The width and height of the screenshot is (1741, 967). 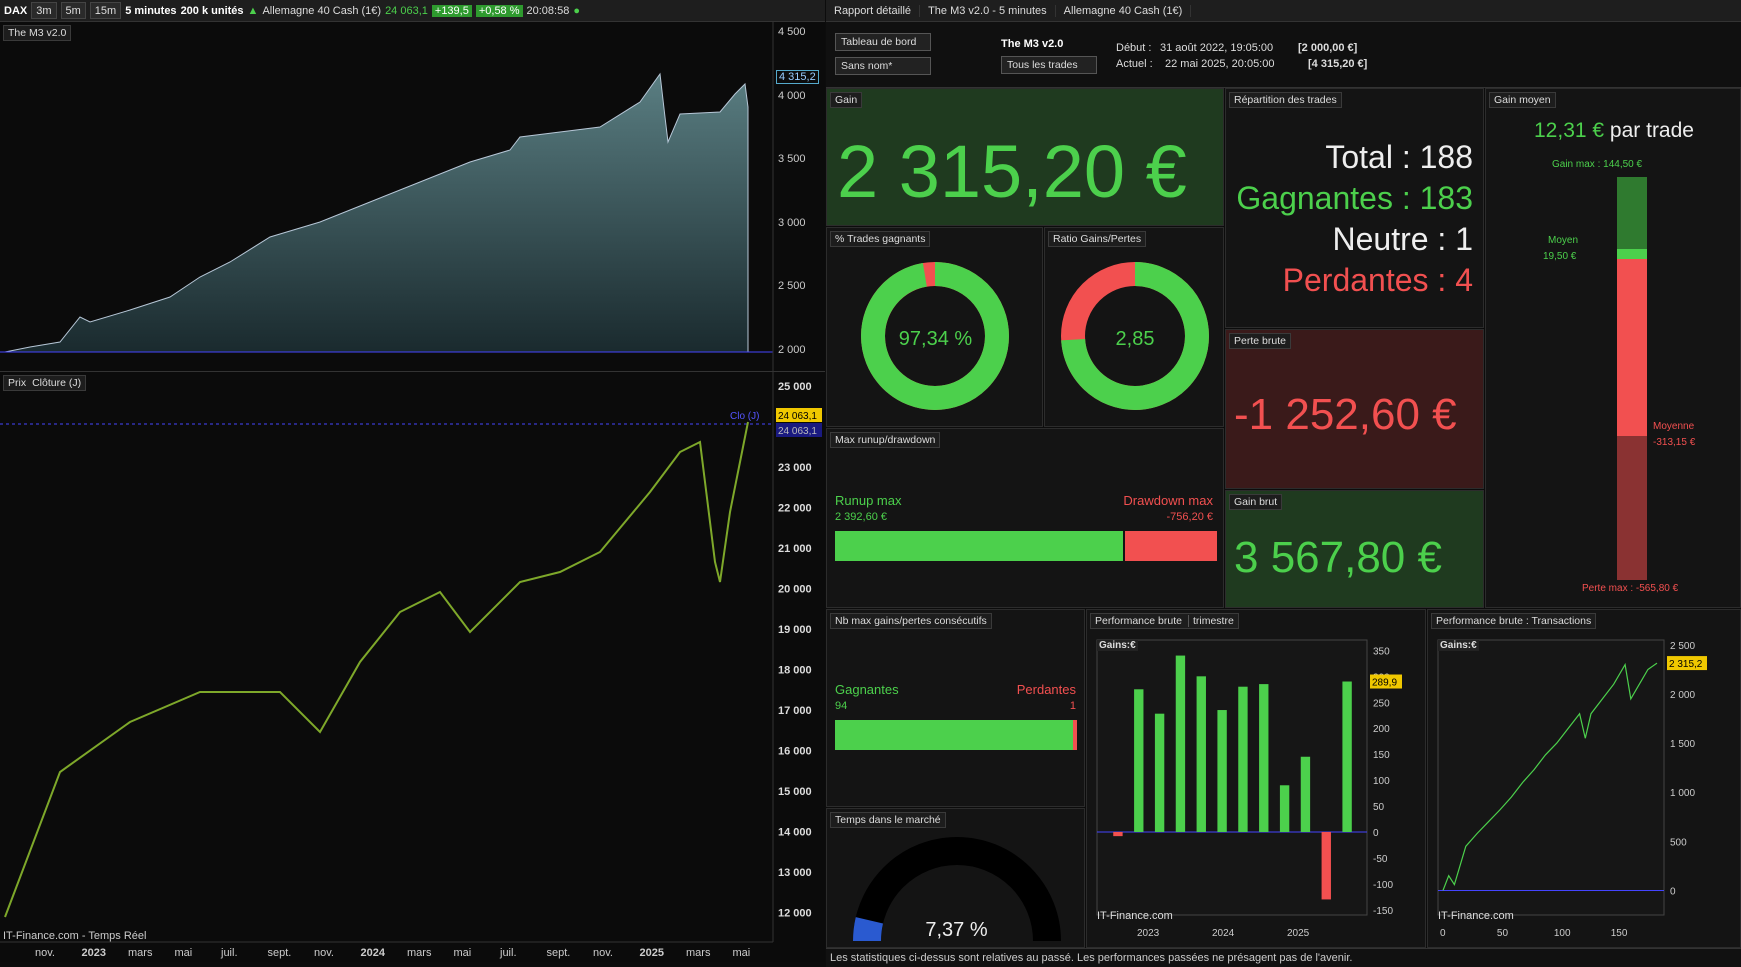 I want to click on price-current-badge-2: 24 063,1, so click(x=799, y=430).